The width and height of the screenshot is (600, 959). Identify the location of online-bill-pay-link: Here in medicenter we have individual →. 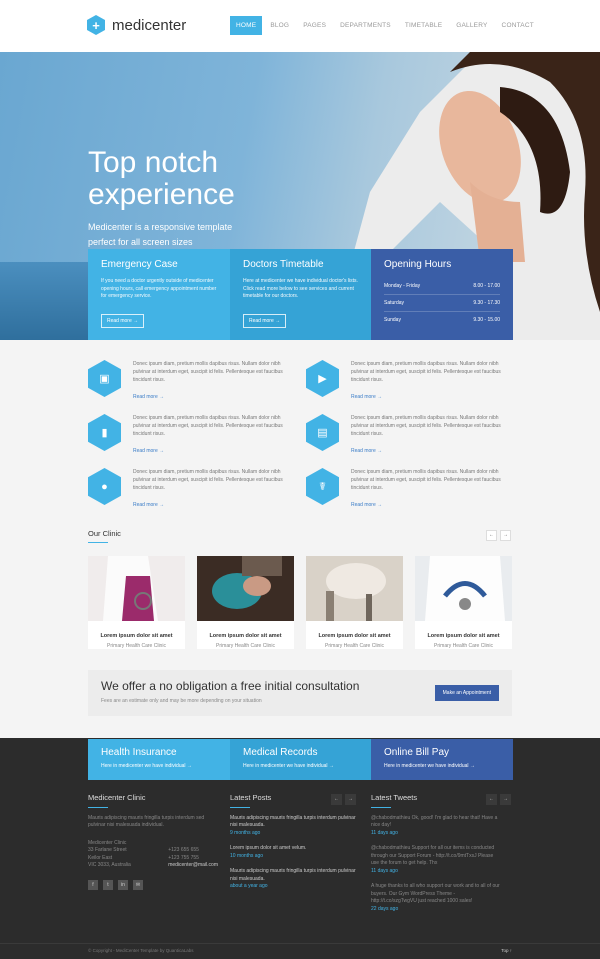
(442, 766).